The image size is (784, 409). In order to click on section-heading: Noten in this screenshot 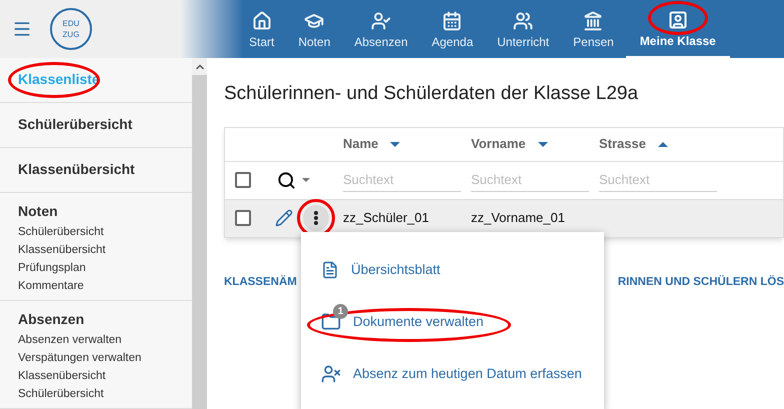, I will do `click(38, 211)`.